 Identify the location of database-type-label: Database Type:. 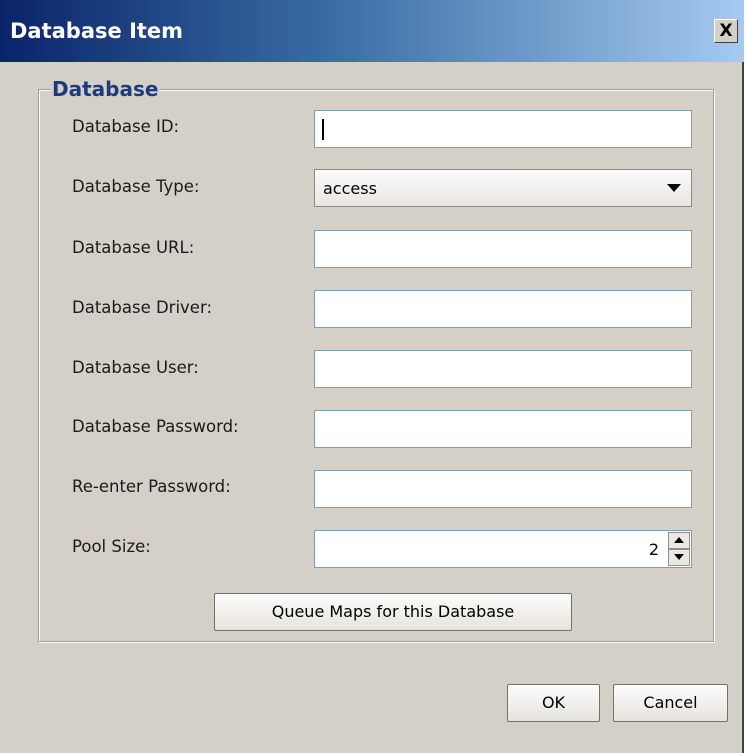
(136, 186).